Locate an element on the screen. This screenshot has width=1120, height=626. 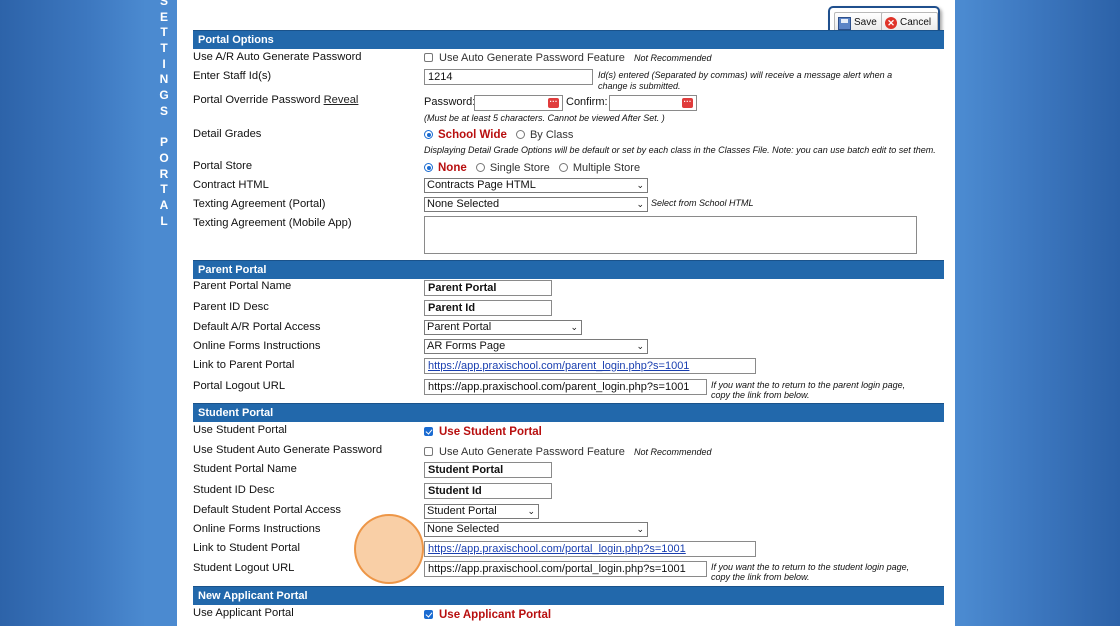
parent-access-select: Parent Portal ⌄ is located at coordinates (503, 327).